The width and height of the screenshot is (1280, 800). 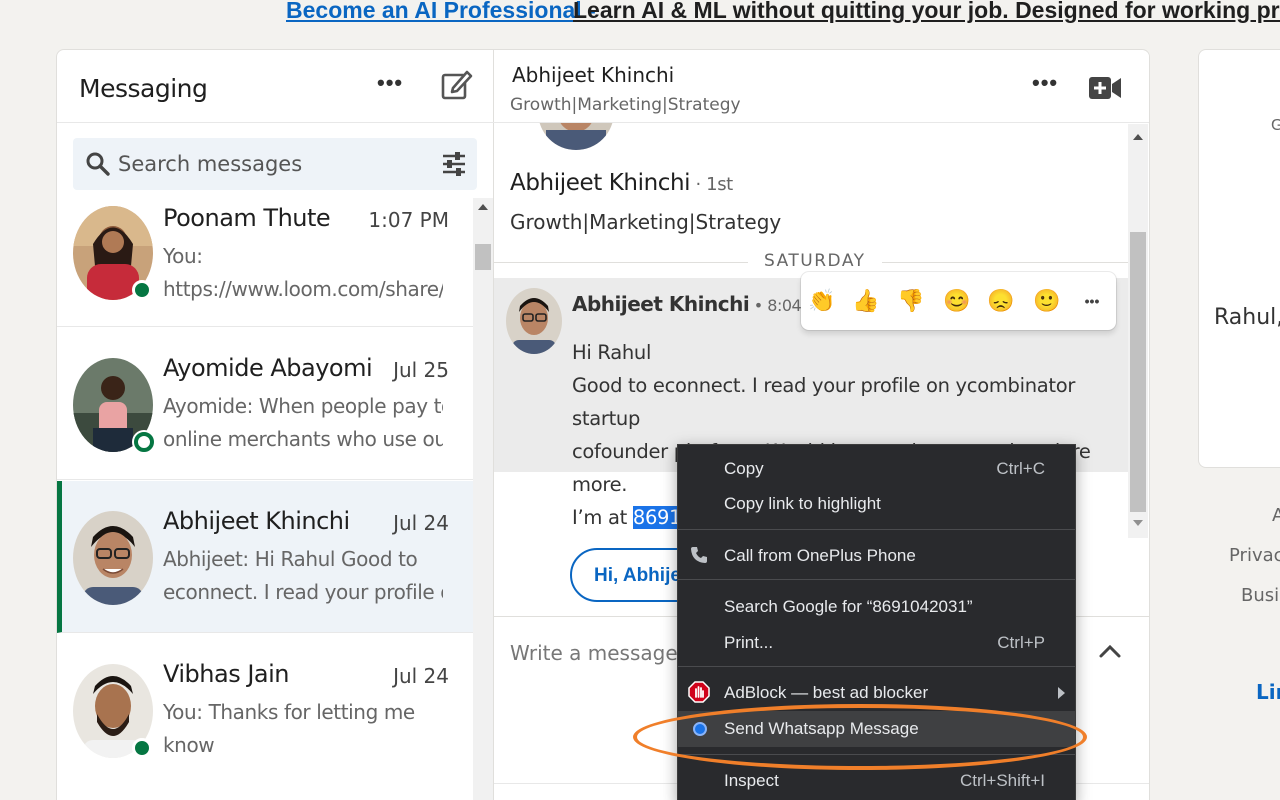 I want to click on search-placeholder: Search messages, so click(x=210, y=164).